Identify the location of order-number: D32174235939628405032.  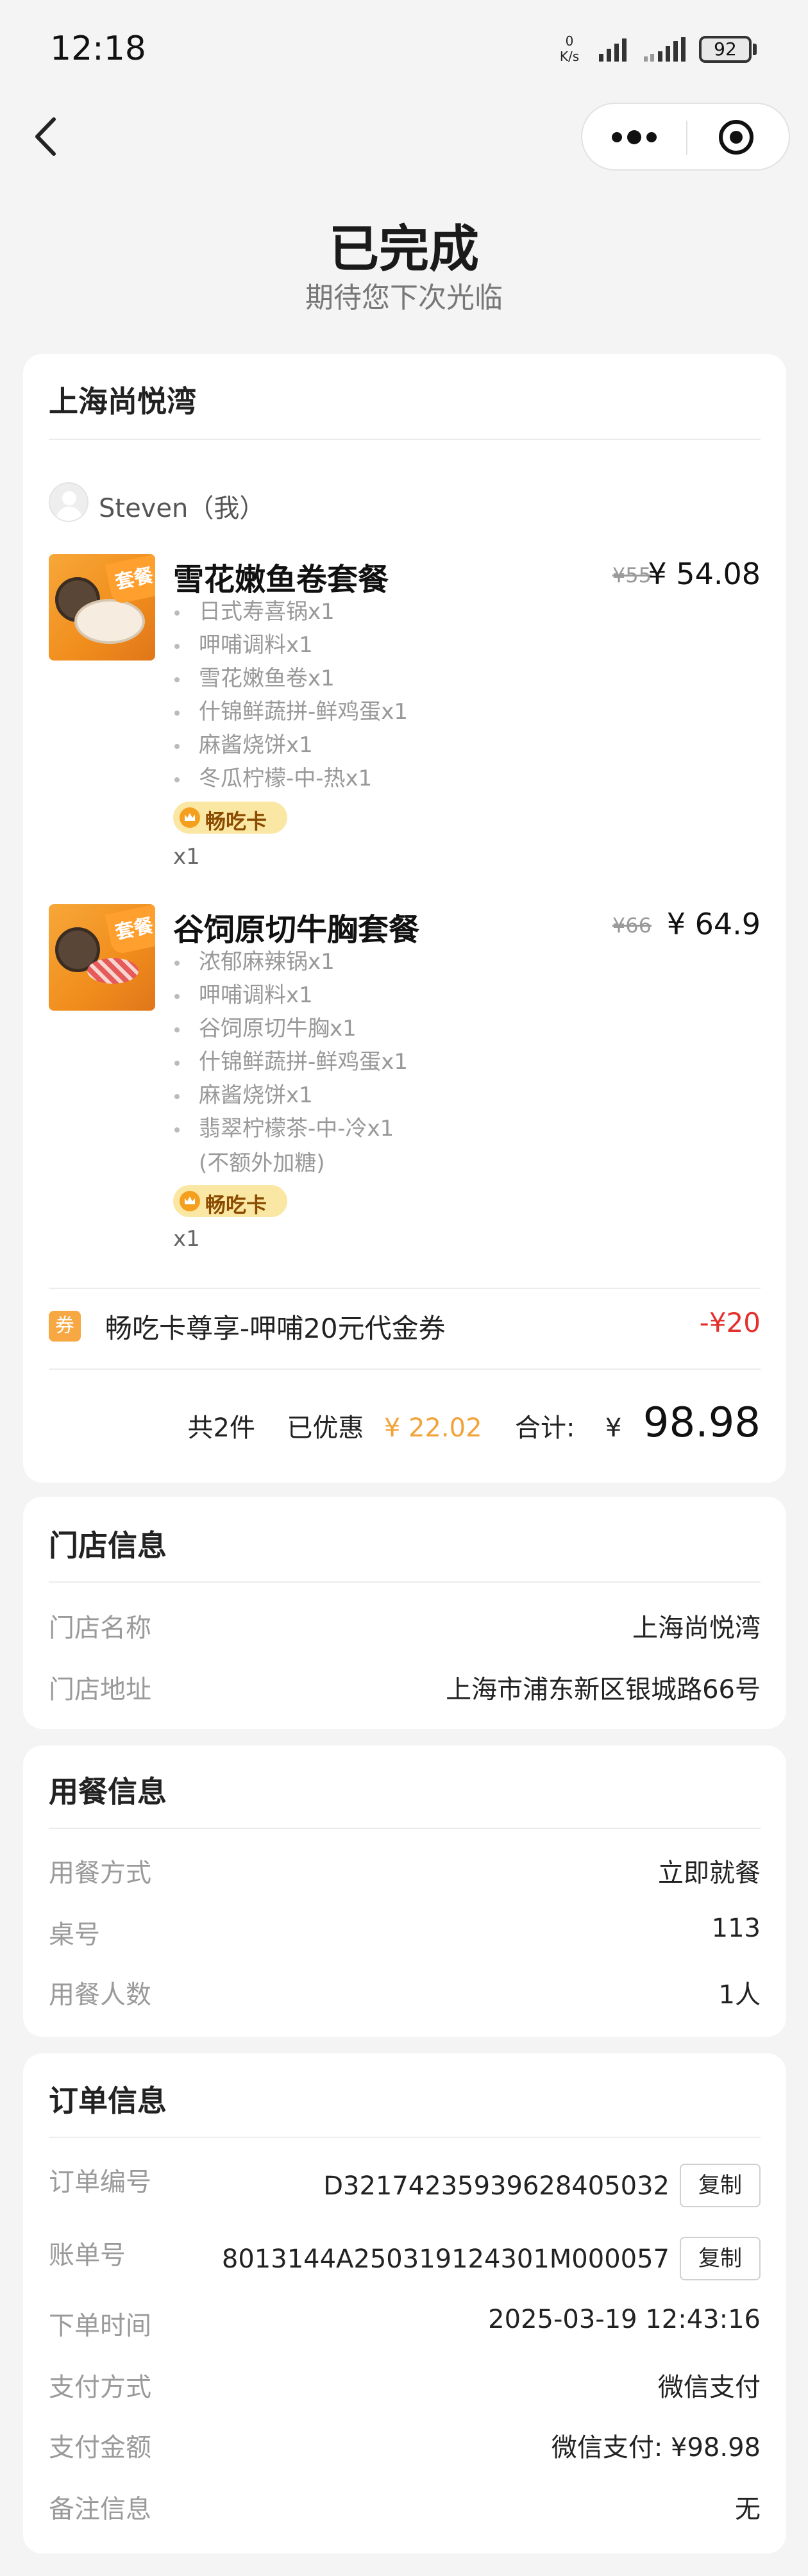
(496, 2186).